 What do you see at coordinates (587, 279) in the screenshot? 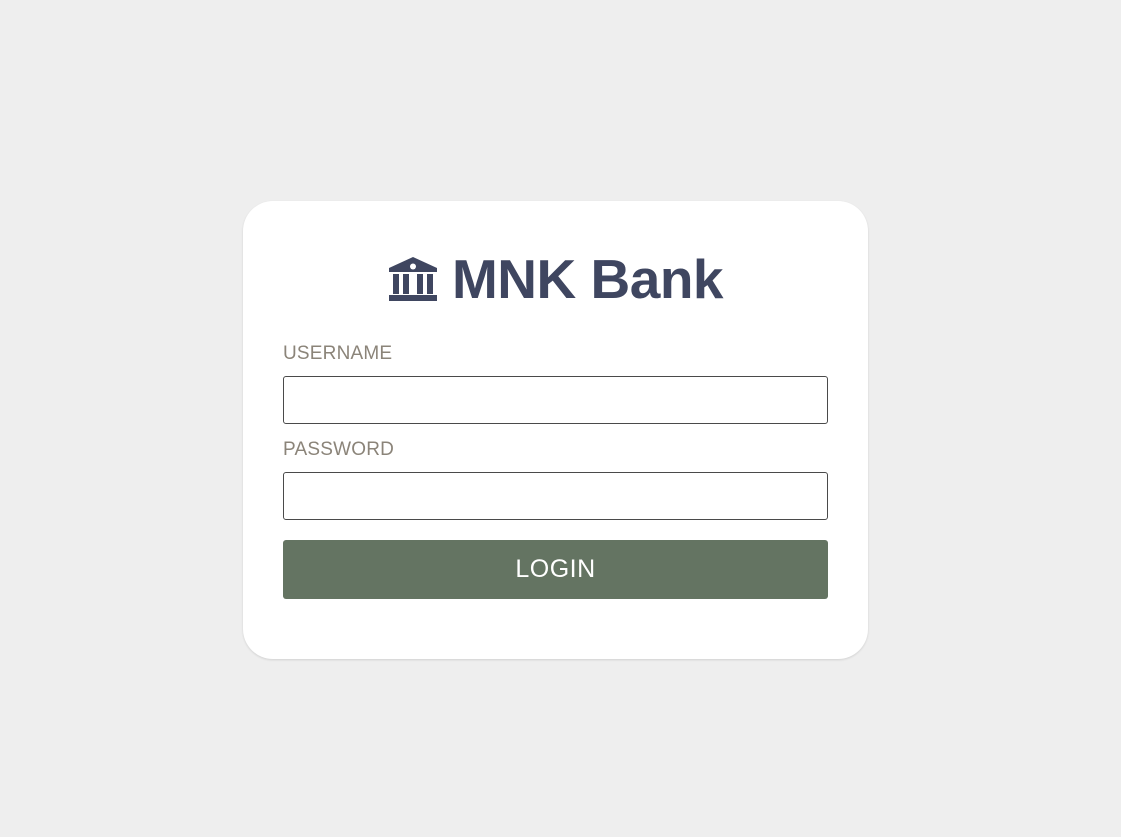
I see `brand-title: MNK Bank` at bounding box center [587, 279].